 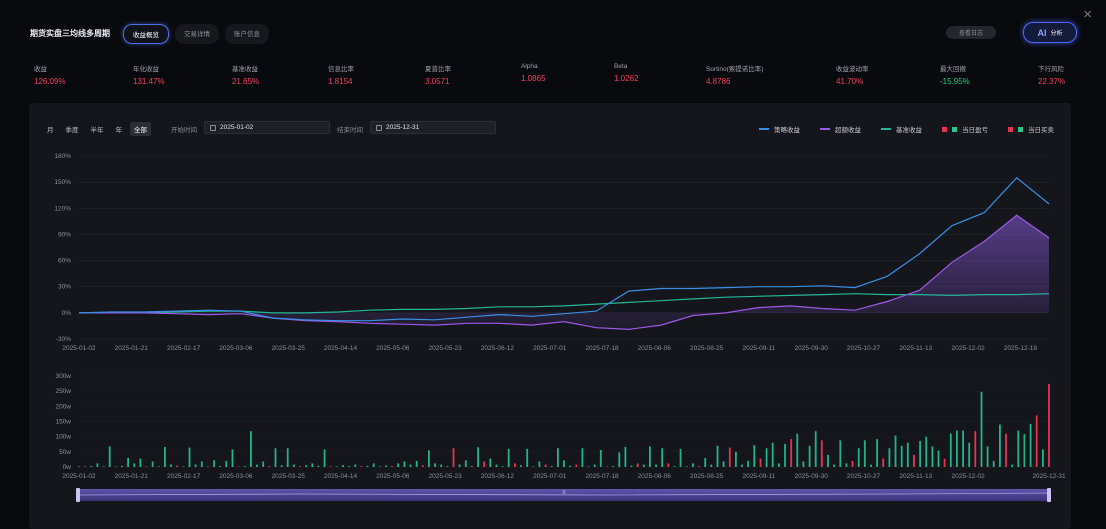 What do you see at coordinates (65, 452) in the screenshot?
I see `y-tick-label: 50w` at bounding box center [65, 452].